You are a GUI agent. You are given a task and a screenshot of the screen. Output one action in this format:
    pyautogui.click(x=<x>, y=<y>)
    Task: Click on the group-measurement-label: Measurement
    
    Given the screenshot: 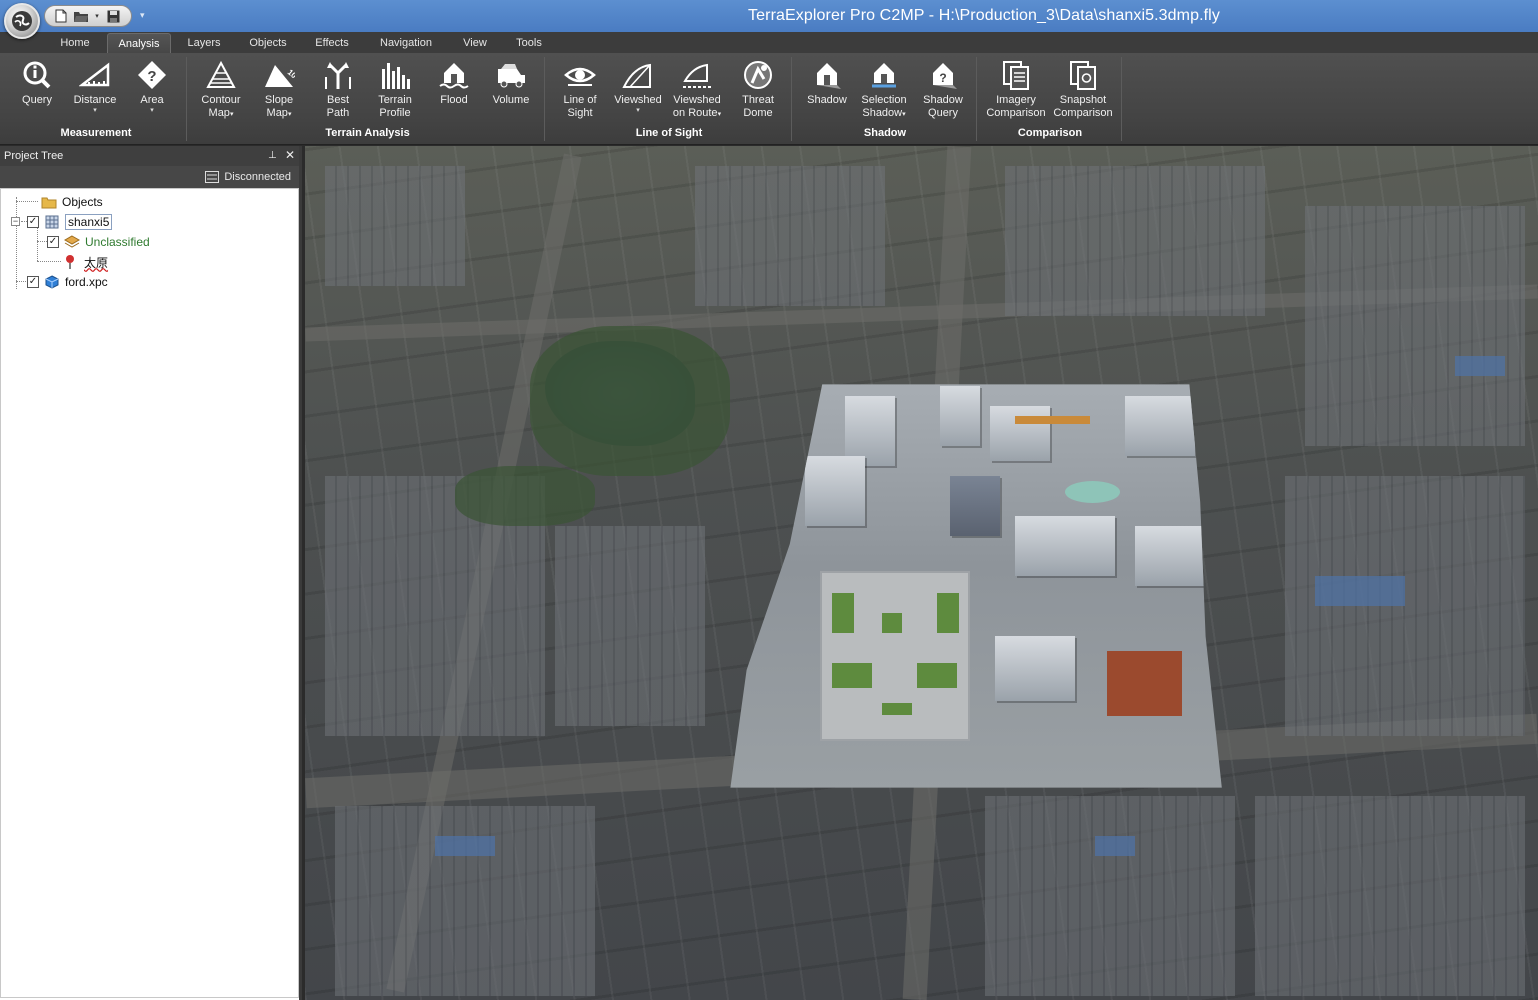 What is the action you would take?
    pyautogui.click(x=96, y=133)
    